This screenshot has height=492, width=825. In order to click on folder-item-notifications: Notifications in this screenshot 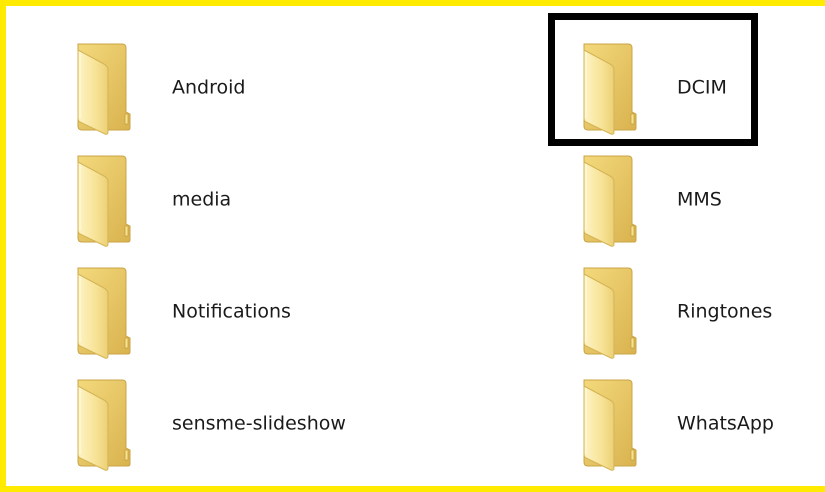, I will do `click(202, 312)`.